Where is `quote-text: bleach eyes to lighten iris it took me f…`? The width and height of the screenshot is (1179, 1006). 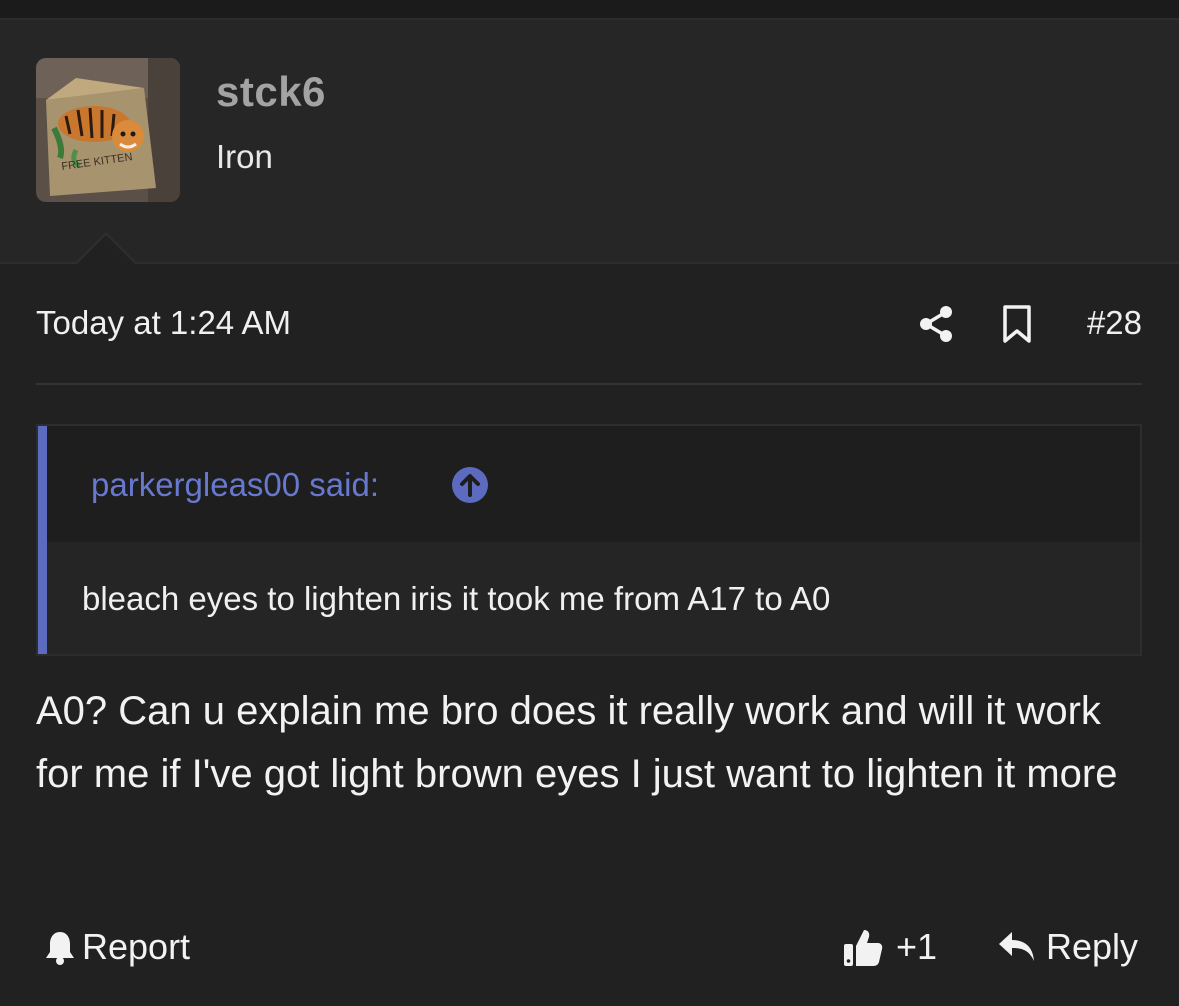
quote-text: bleach eyes to lighten iris it took me f… is located at coordinates (456, 598).